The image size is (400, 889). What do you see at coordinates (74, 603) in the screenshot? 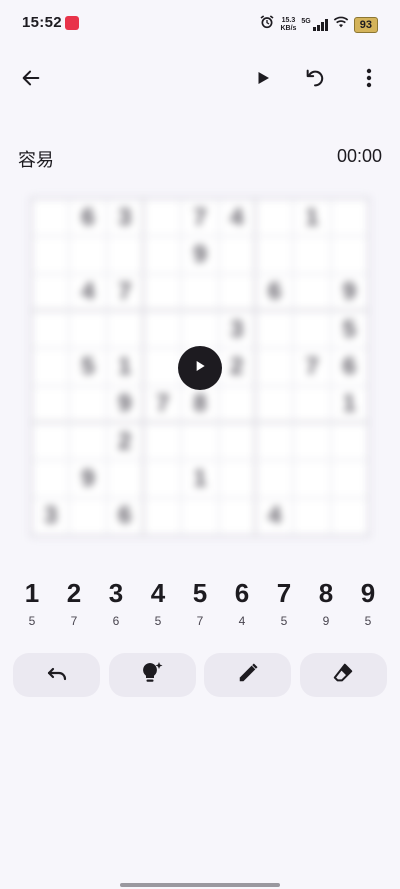
I see `number-key-2: 27` at bounding box center [74, 603].